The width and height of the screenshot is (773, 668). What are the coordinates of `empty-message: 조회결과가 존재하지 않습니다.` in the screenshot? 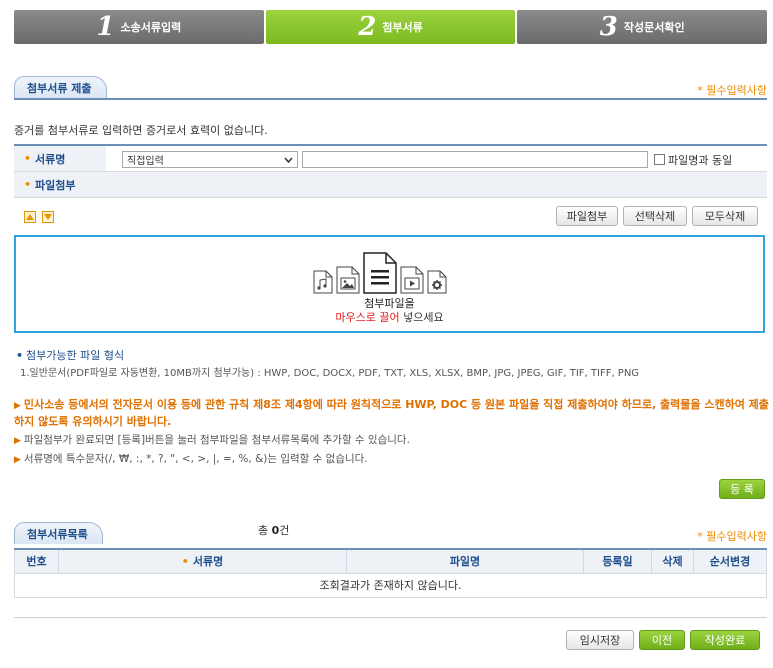 It's located at (390, 585).